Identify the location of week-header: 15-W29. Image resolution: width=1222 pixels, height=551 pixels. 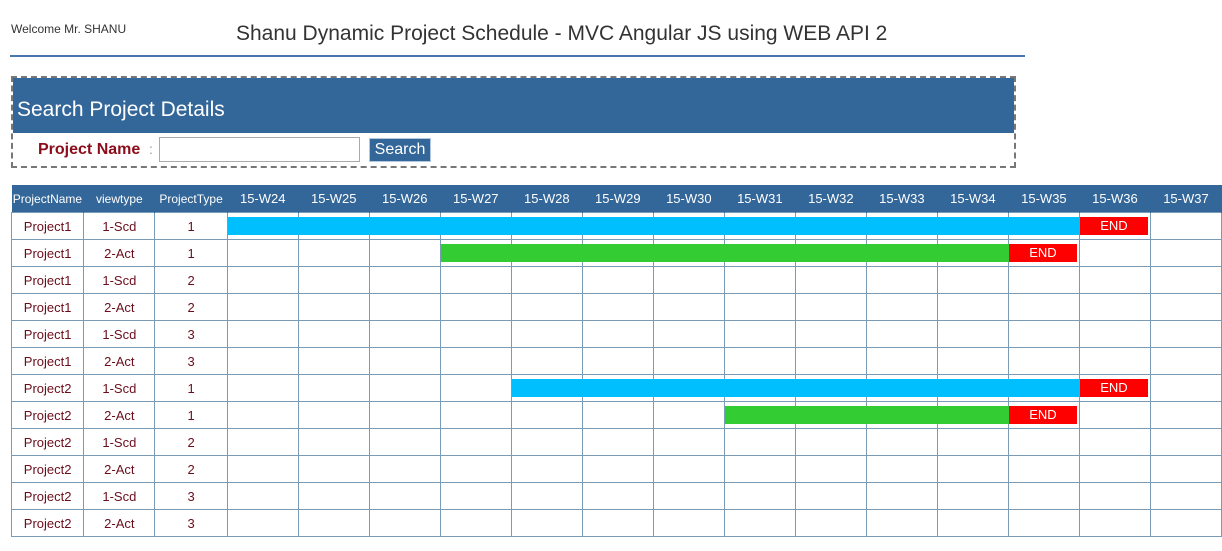
(618, 199).